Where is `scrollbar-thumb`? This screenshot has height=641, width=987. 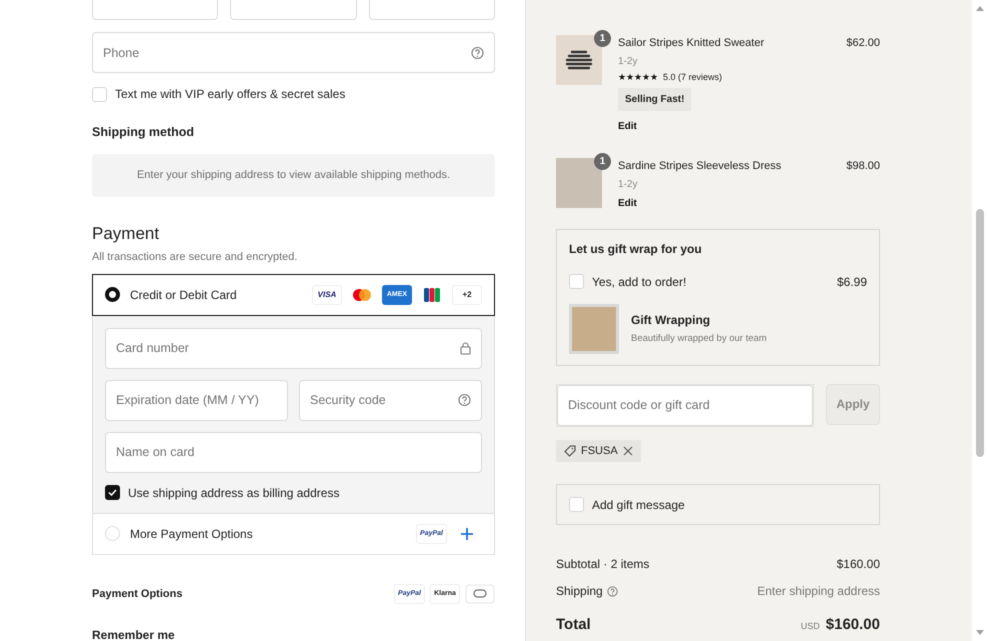
scrollbar-thumb is located at coordinates (980, 333).